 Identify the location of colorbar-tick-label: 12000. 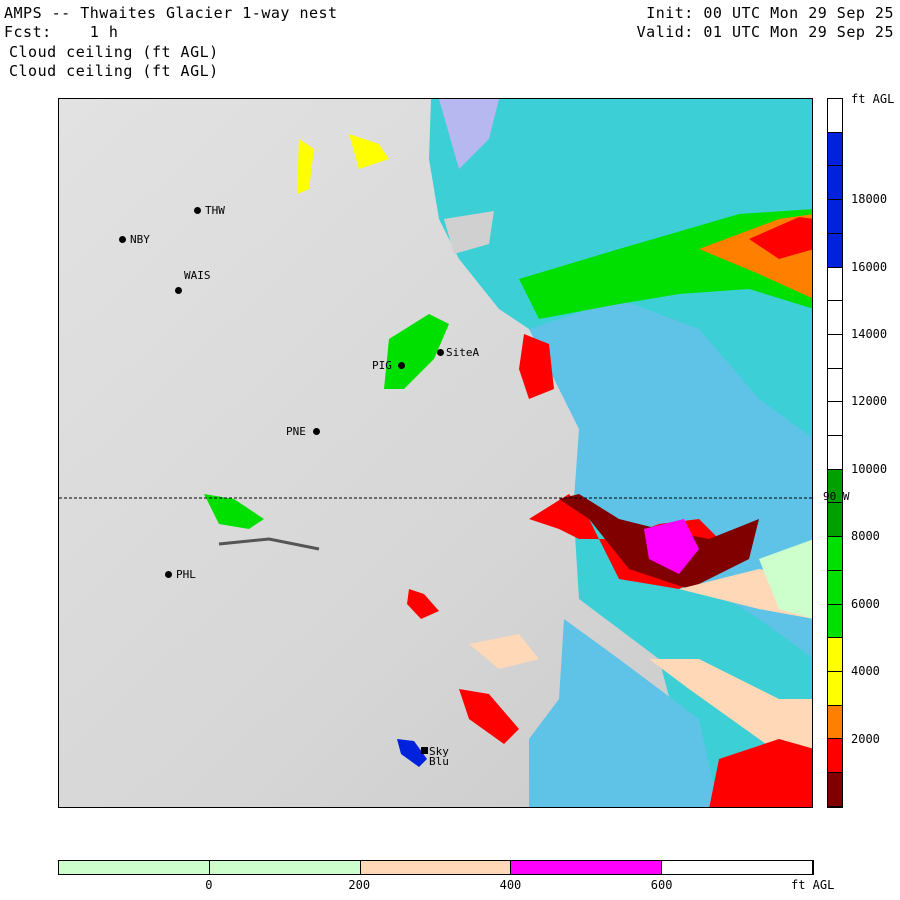
(869, 401).